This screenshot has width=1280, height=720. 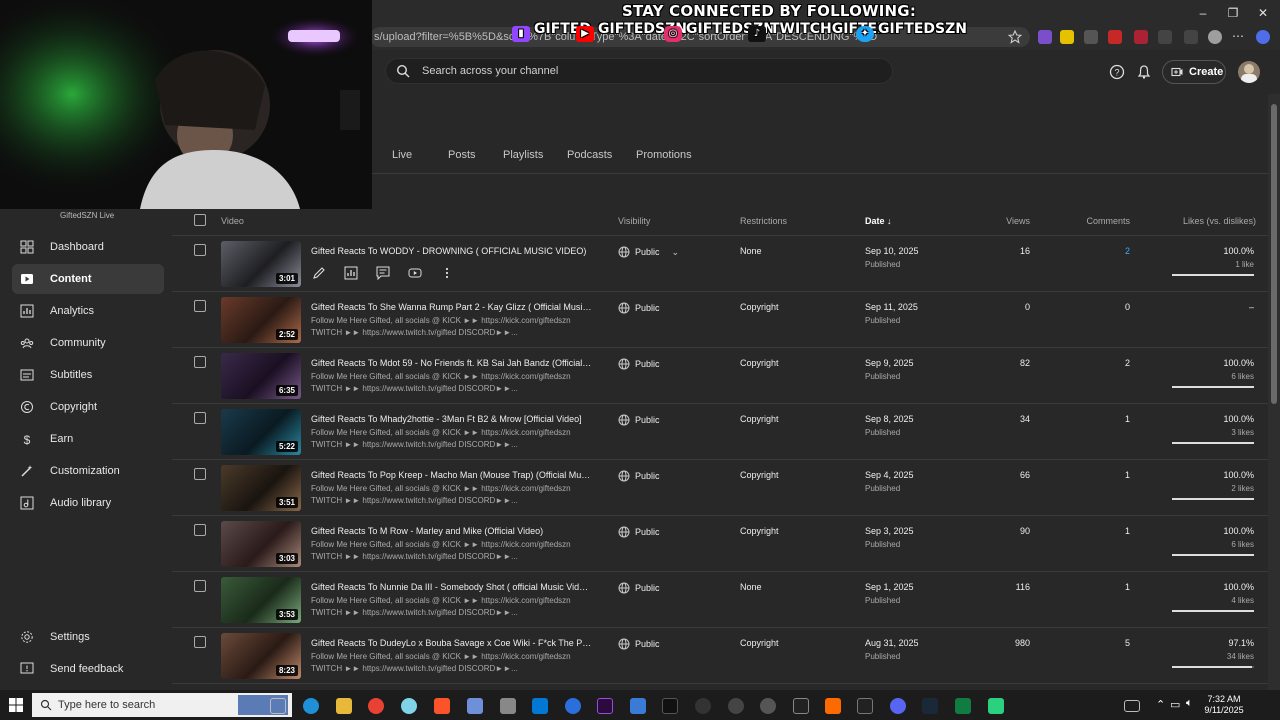 What do you see at coordinates (88, 407) in the screenshot?
I see `sidebar-item-copyright: Copyright` at bounding box center [88, 407].